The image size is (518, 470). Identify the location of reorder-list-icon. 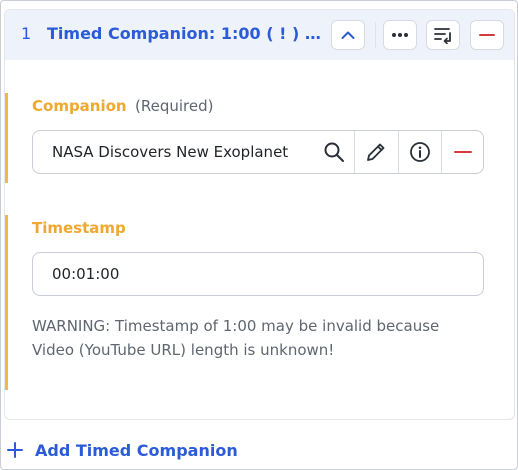
(442, 36).